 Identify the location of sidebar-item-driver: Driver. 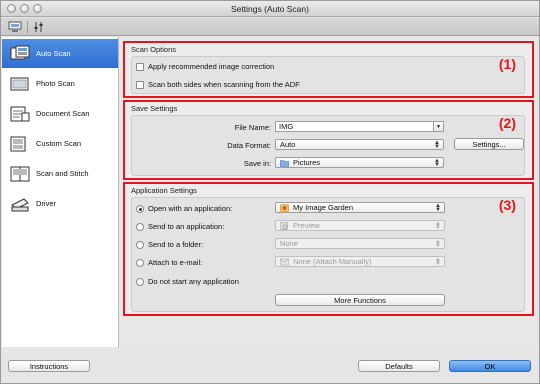
(60, 203).